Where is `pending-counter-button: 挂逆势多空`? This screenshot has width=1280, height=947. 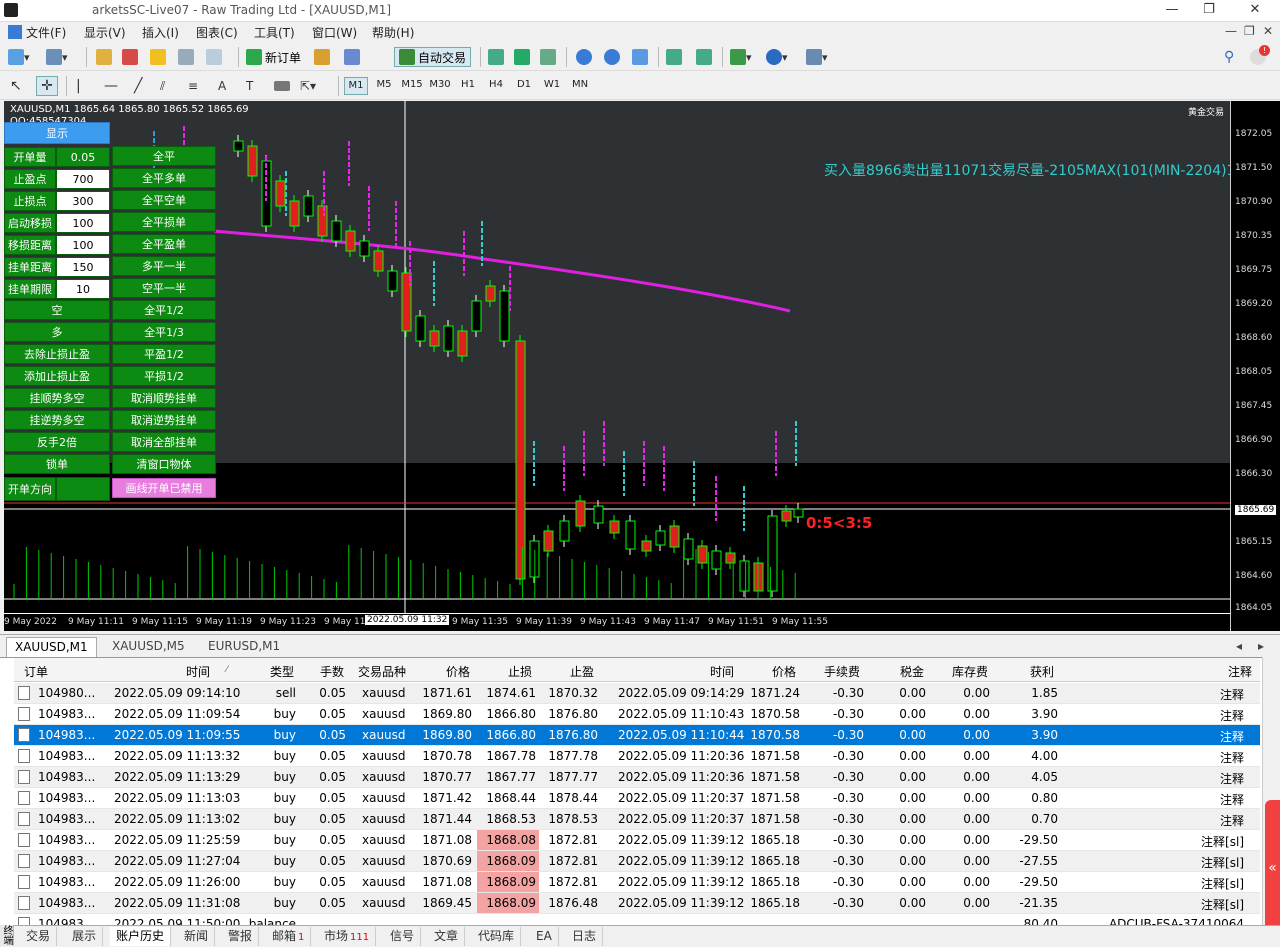 pending-counter-button: 挂逆势多空 is located at coordinates (57, 420).